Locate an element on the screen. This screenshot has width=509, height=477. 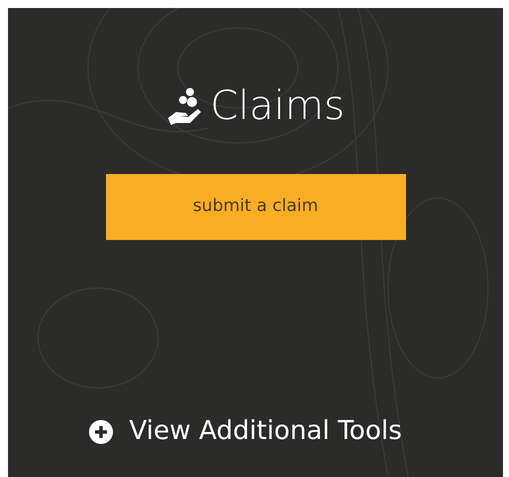
view-tools-link: View Additional Tools is located at coordinates (245, 431).